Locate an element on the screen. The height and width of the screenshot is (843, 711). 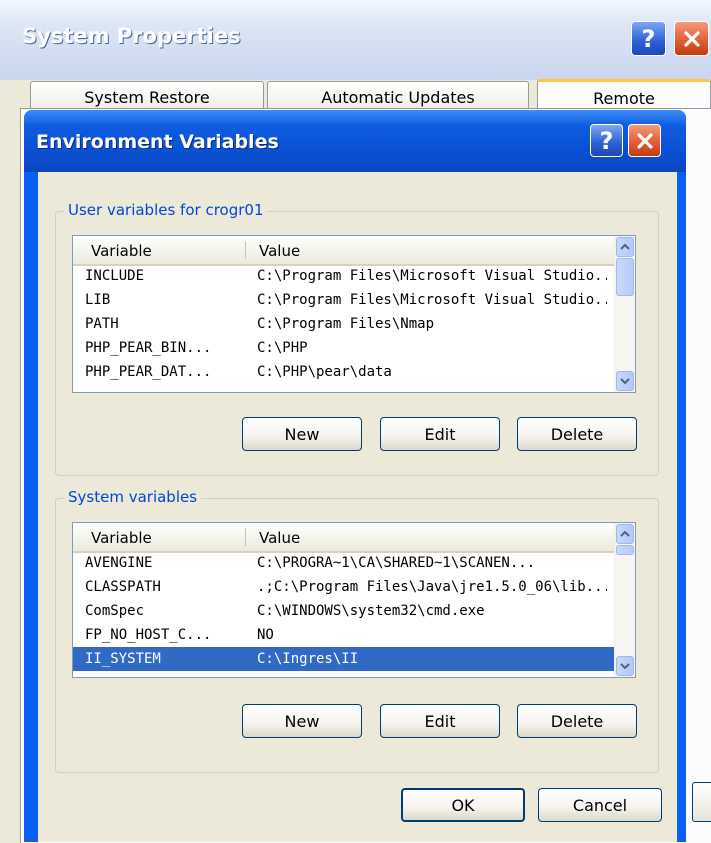
close-button is located at coordinates (691, 38).